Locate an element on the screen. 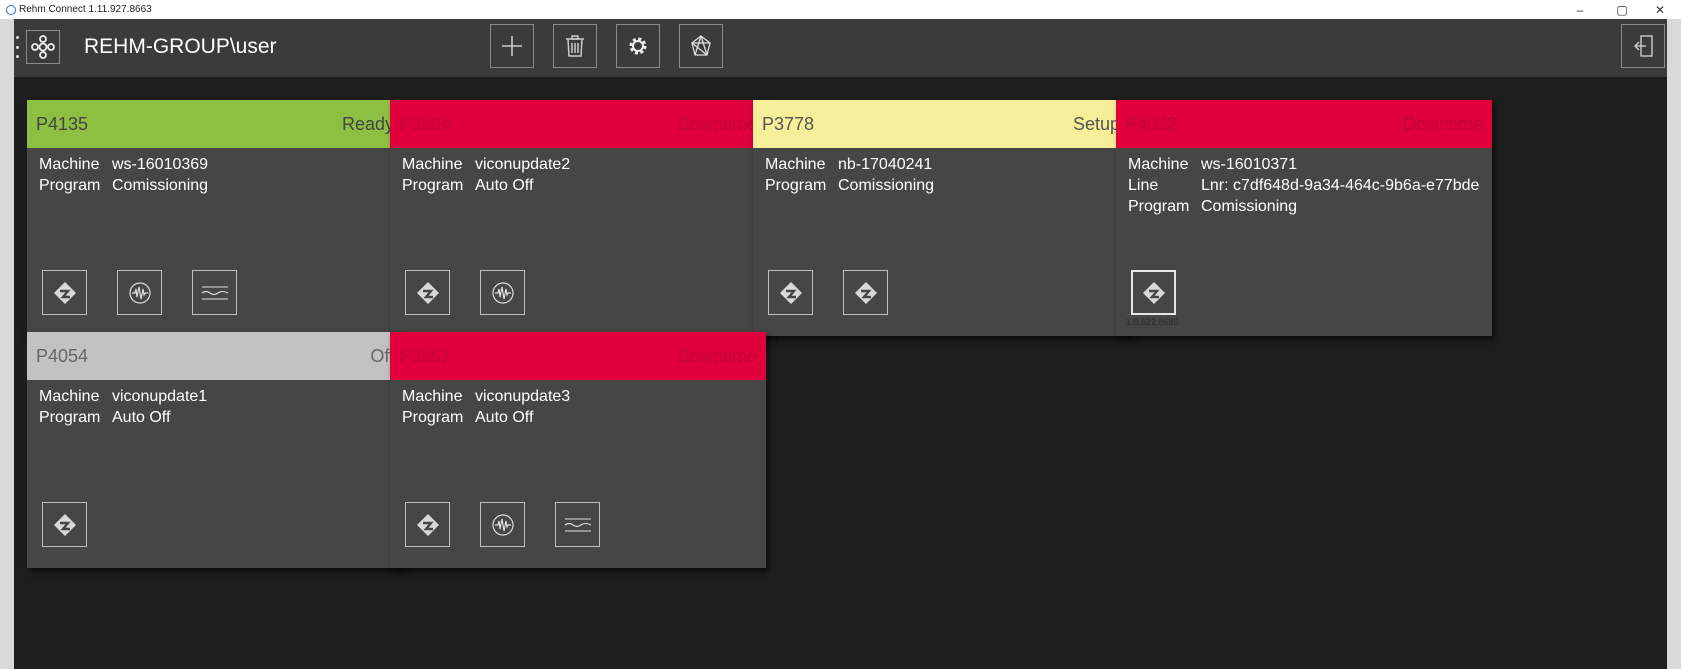 Image resolution: width=1681 pixels, height=669 pixels. card-id: P3778 is located at coordinates (788, 123).